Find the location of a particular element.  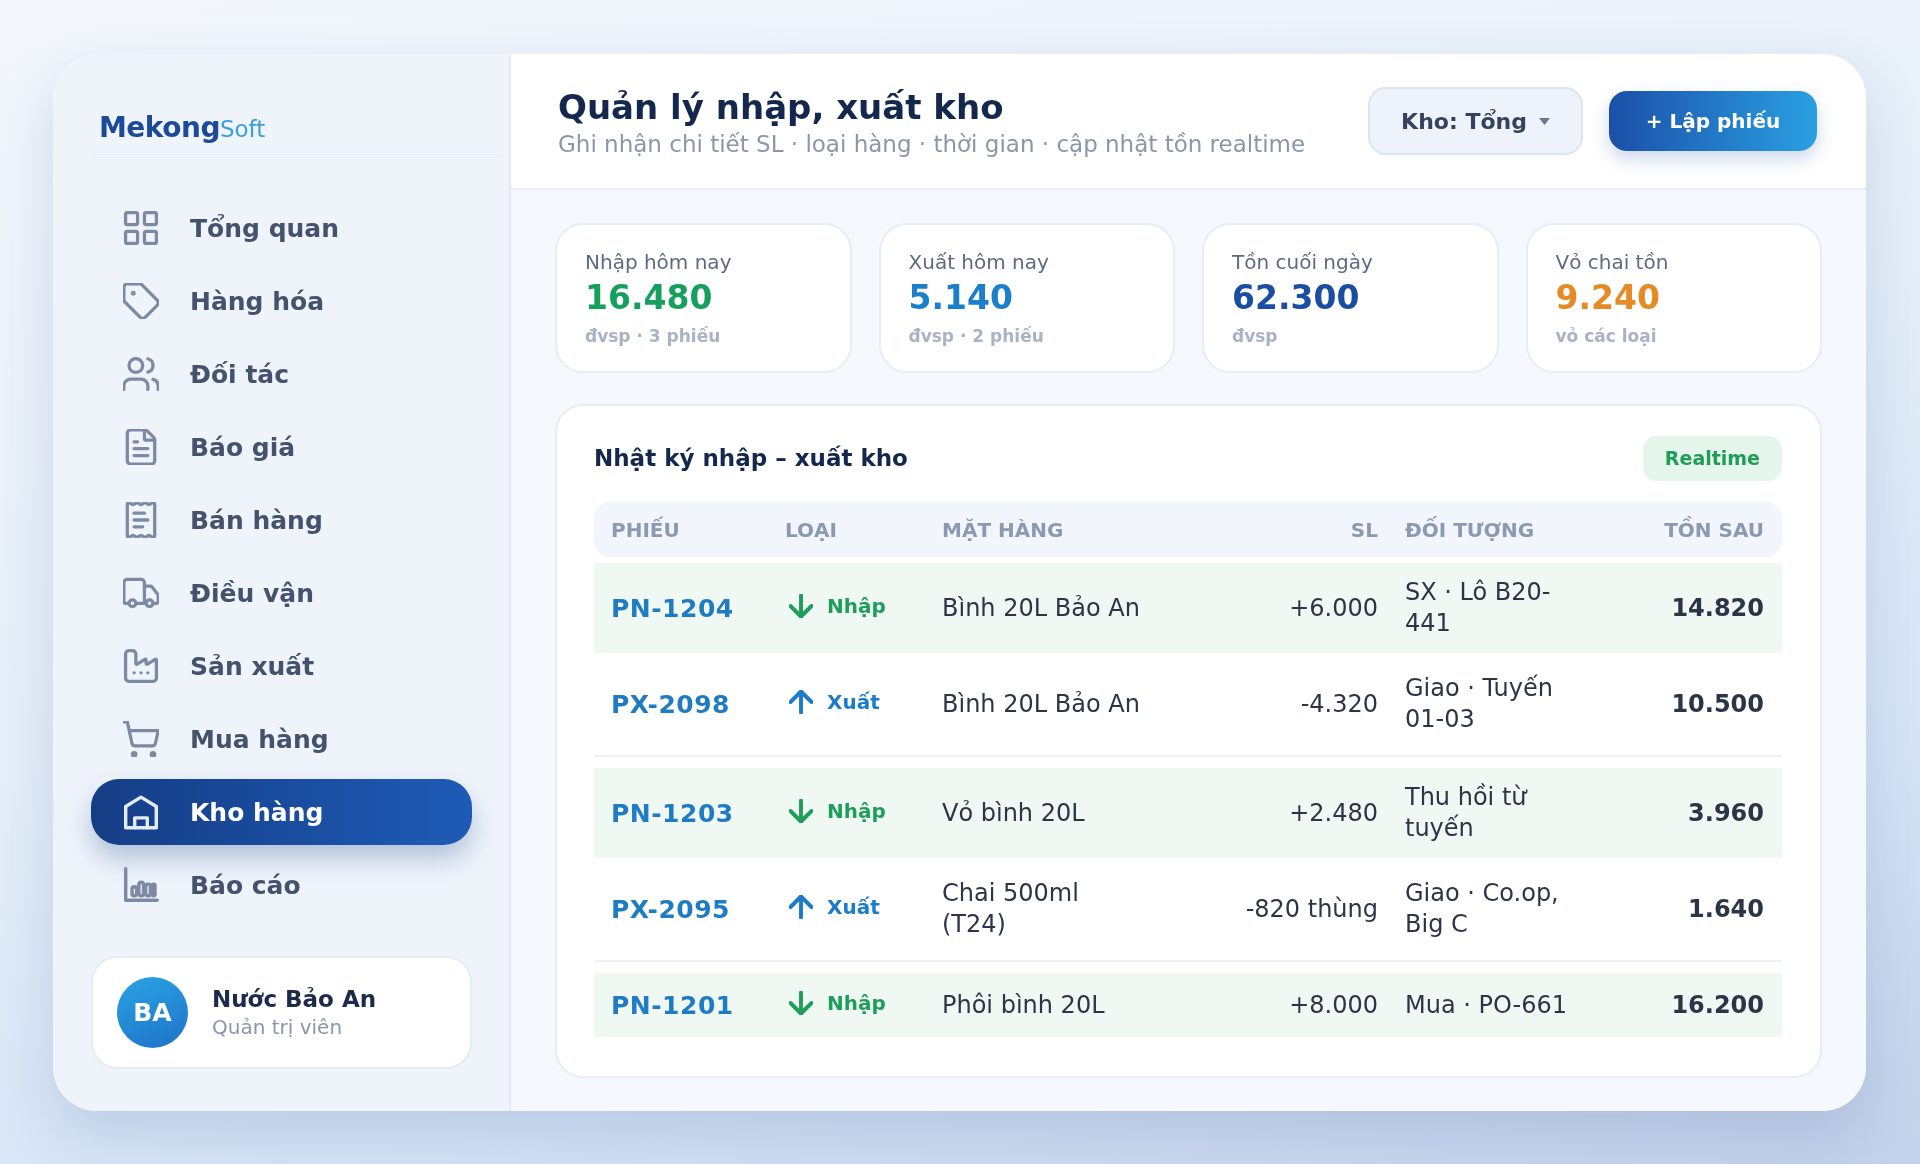

stat-label: Vỏ chai tồn is located at coordinates (1612, 262).